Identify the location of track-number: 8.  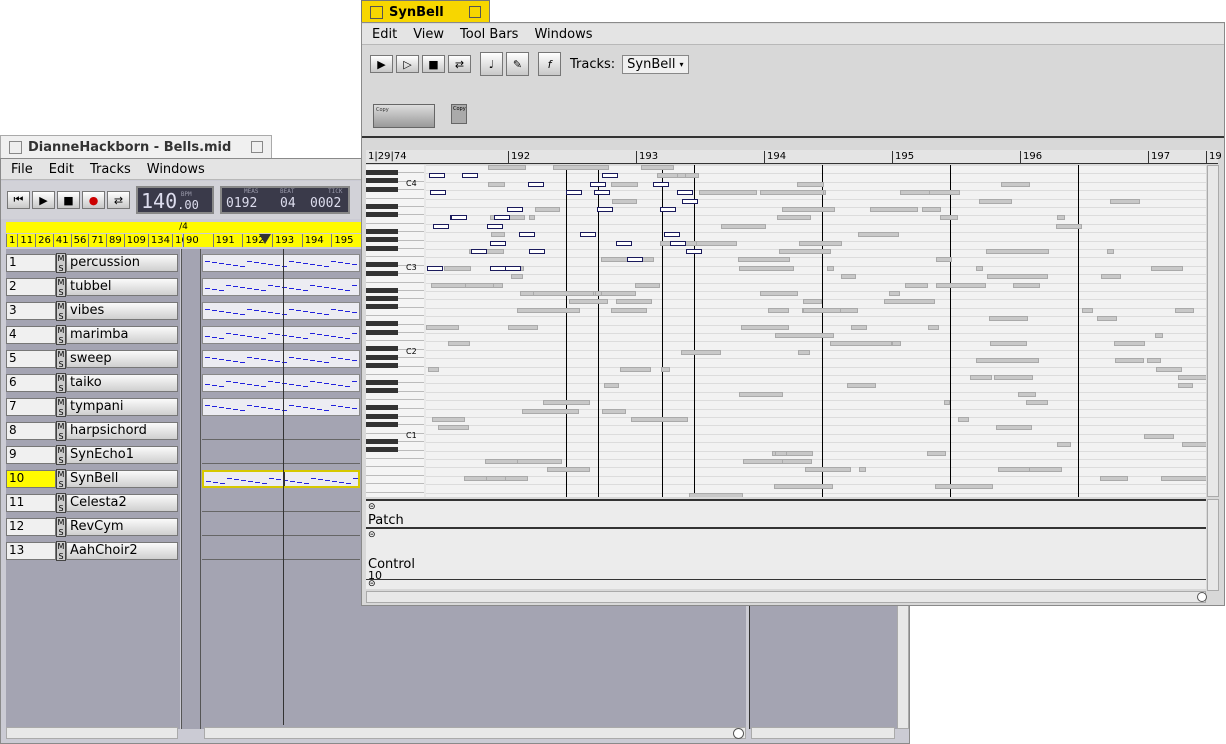
(31, 431).